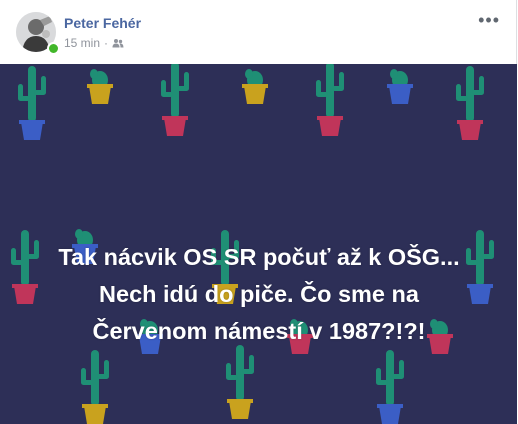 Image resolution: width=518 pixels, height=424 pixels. What do you see at coordinates (82, 43) in the screenshot?
I see `post-time: 15 min` at bounding box center [82, 43].